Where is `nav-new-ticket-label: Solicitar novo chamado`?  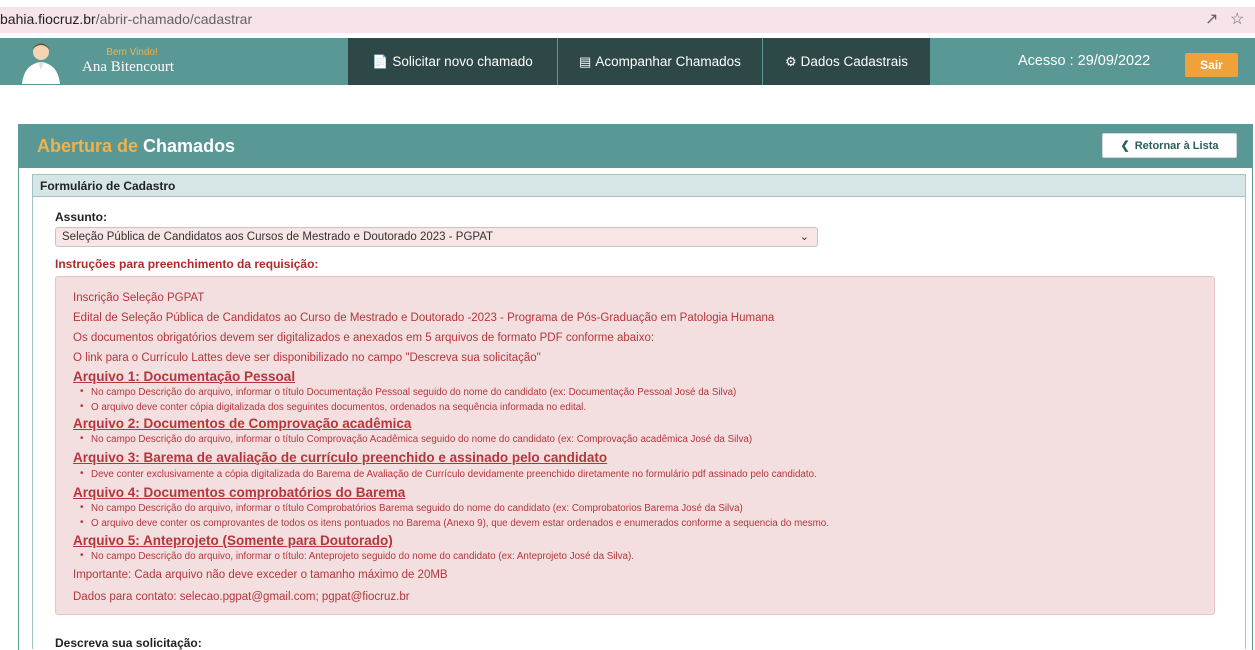
nav-new-ticket-label: Solicitar novo chamado is located at coordinates (462, 61).